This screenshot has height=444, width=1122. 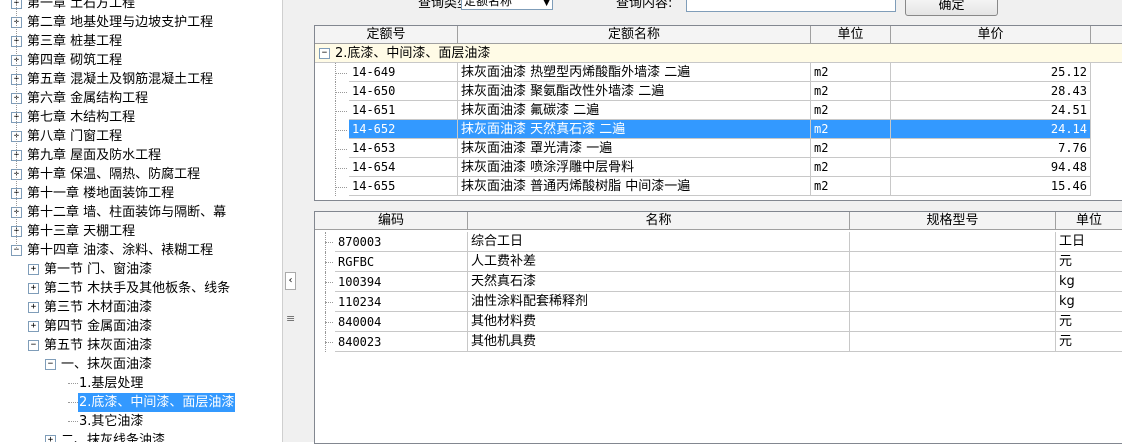 What do you see at coordinates (141, 383) in the screenshot?
I see `tree-item: 1.基层处理` at bounding box center [141, 383].